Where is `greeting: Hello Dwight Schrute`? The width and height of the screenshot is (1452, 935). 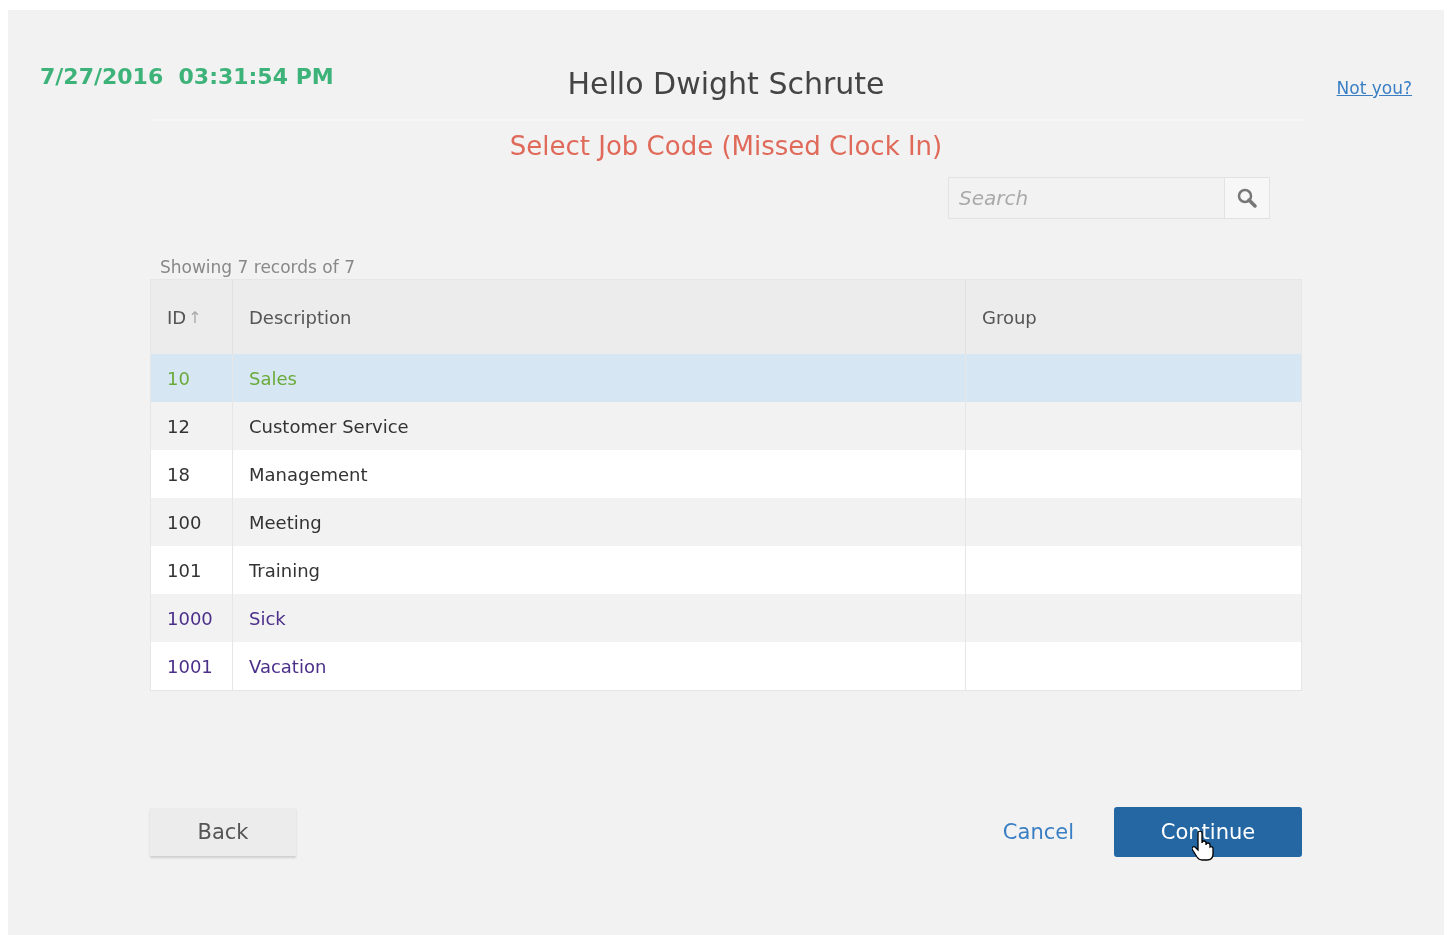 greeting: Hello Dwight Schrute is located at coordinates (726, 83).